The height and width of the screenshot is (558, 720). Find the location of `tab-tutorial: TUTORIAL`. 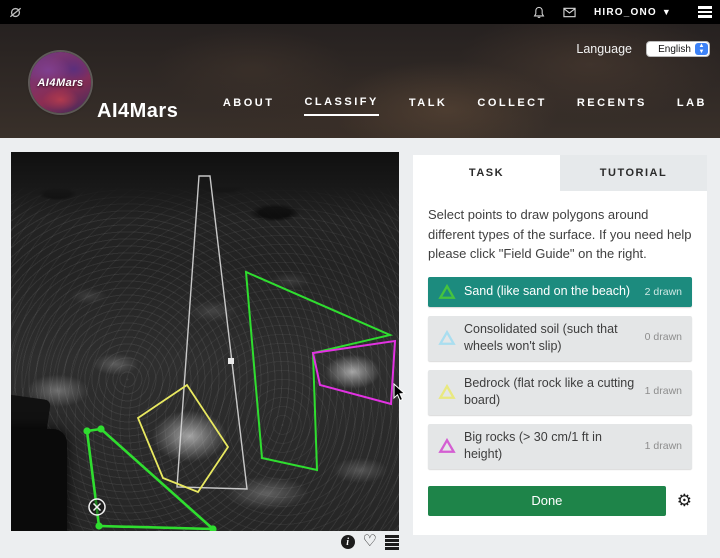

tab-tutorial: TUTORIAL is located at coordinates (633, 173).